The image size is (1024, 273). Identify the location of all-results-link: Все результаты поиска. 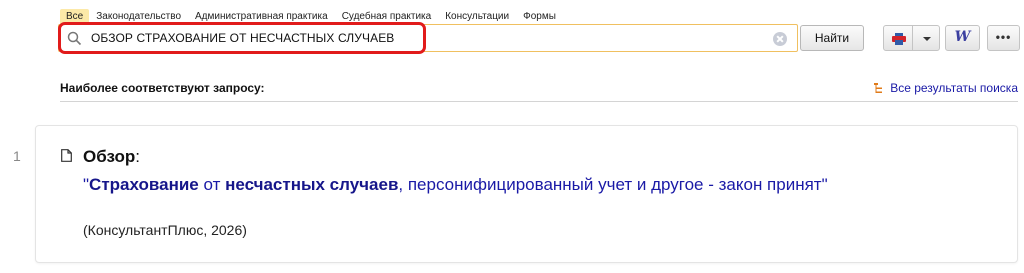
(946, 88).